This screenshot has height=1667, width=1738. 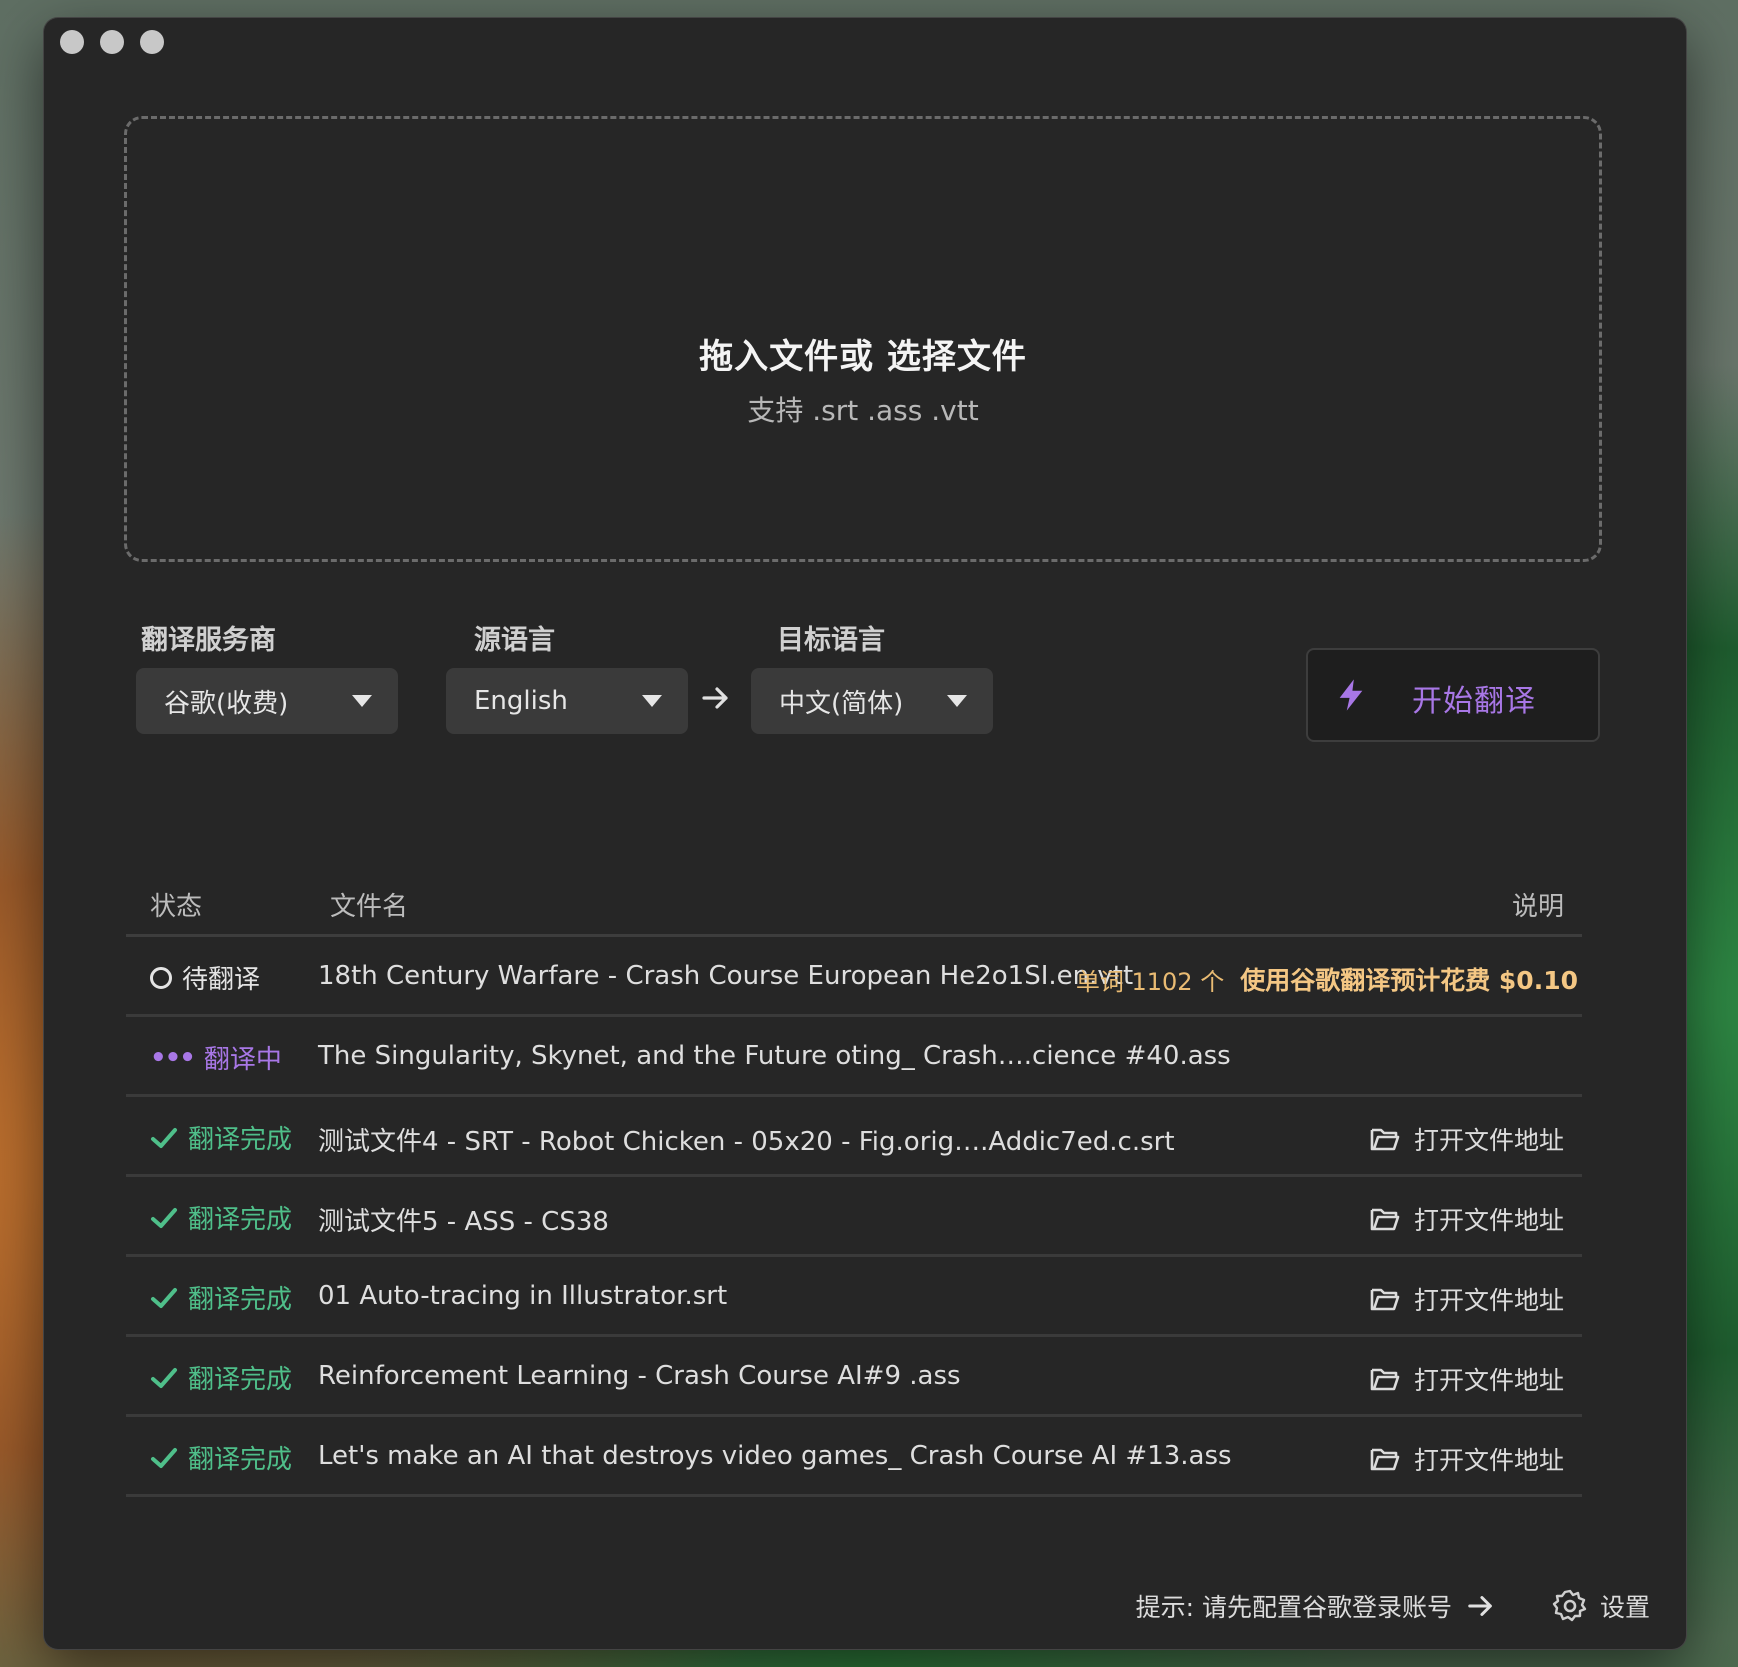 What do you see at coordinates (841, 703) in the screenshot?
I see `target-language-value: 中文(简体)` at bounding box center [841, 703].